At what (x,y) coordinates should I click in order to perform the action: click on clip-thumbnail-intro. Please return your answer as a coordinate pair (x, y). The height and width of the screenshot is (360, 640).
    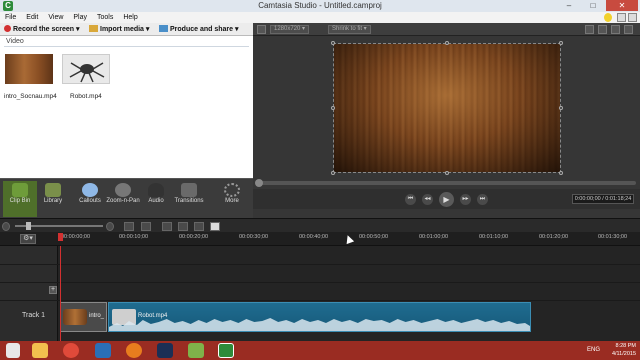
    Looking at the image, I should click on (29, 69).